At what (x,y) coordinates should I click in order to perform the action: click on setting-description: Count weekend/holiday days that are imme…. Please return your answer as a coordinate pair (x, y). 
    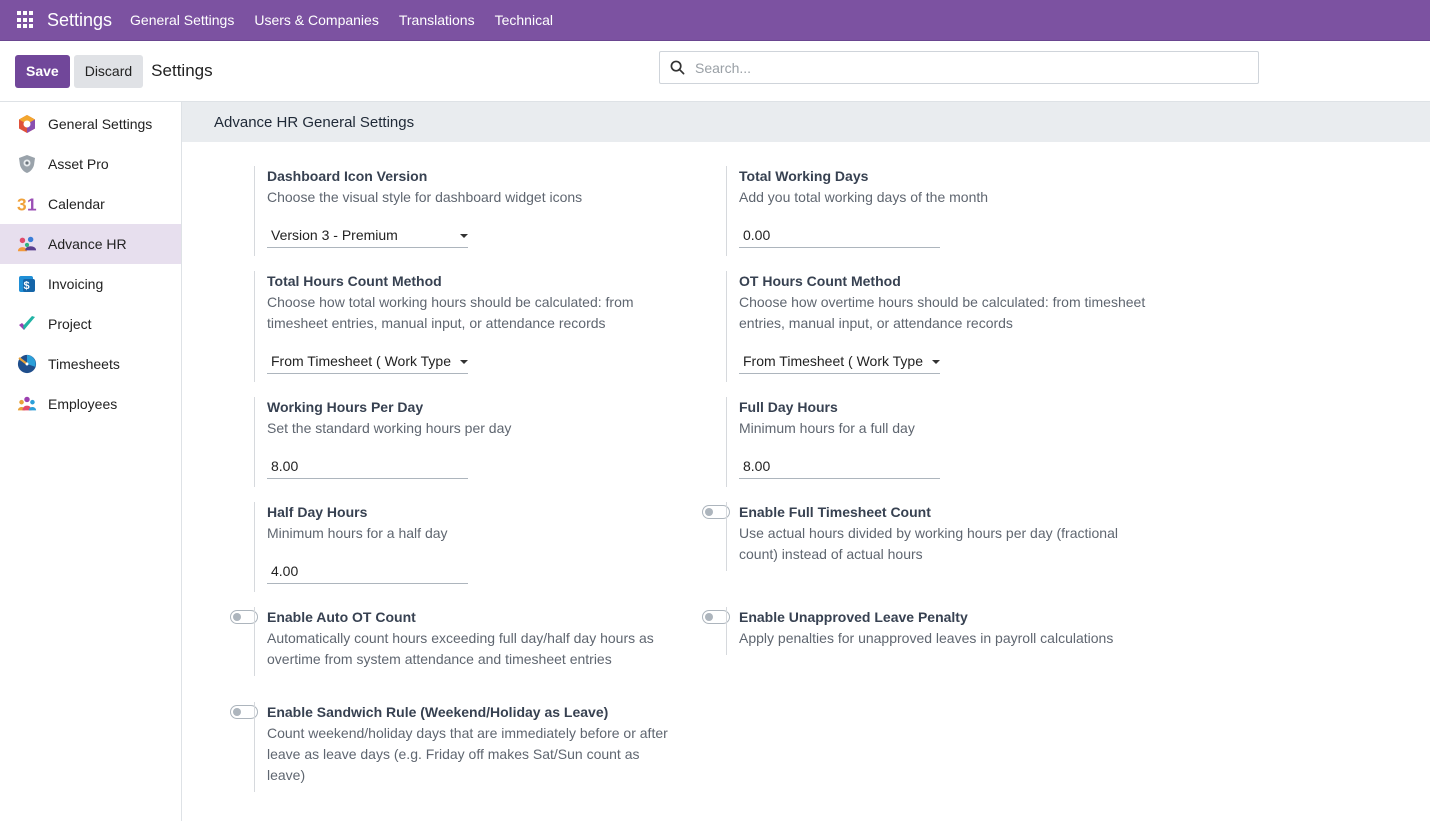
    Looking at the image, I should click on (467, 754).